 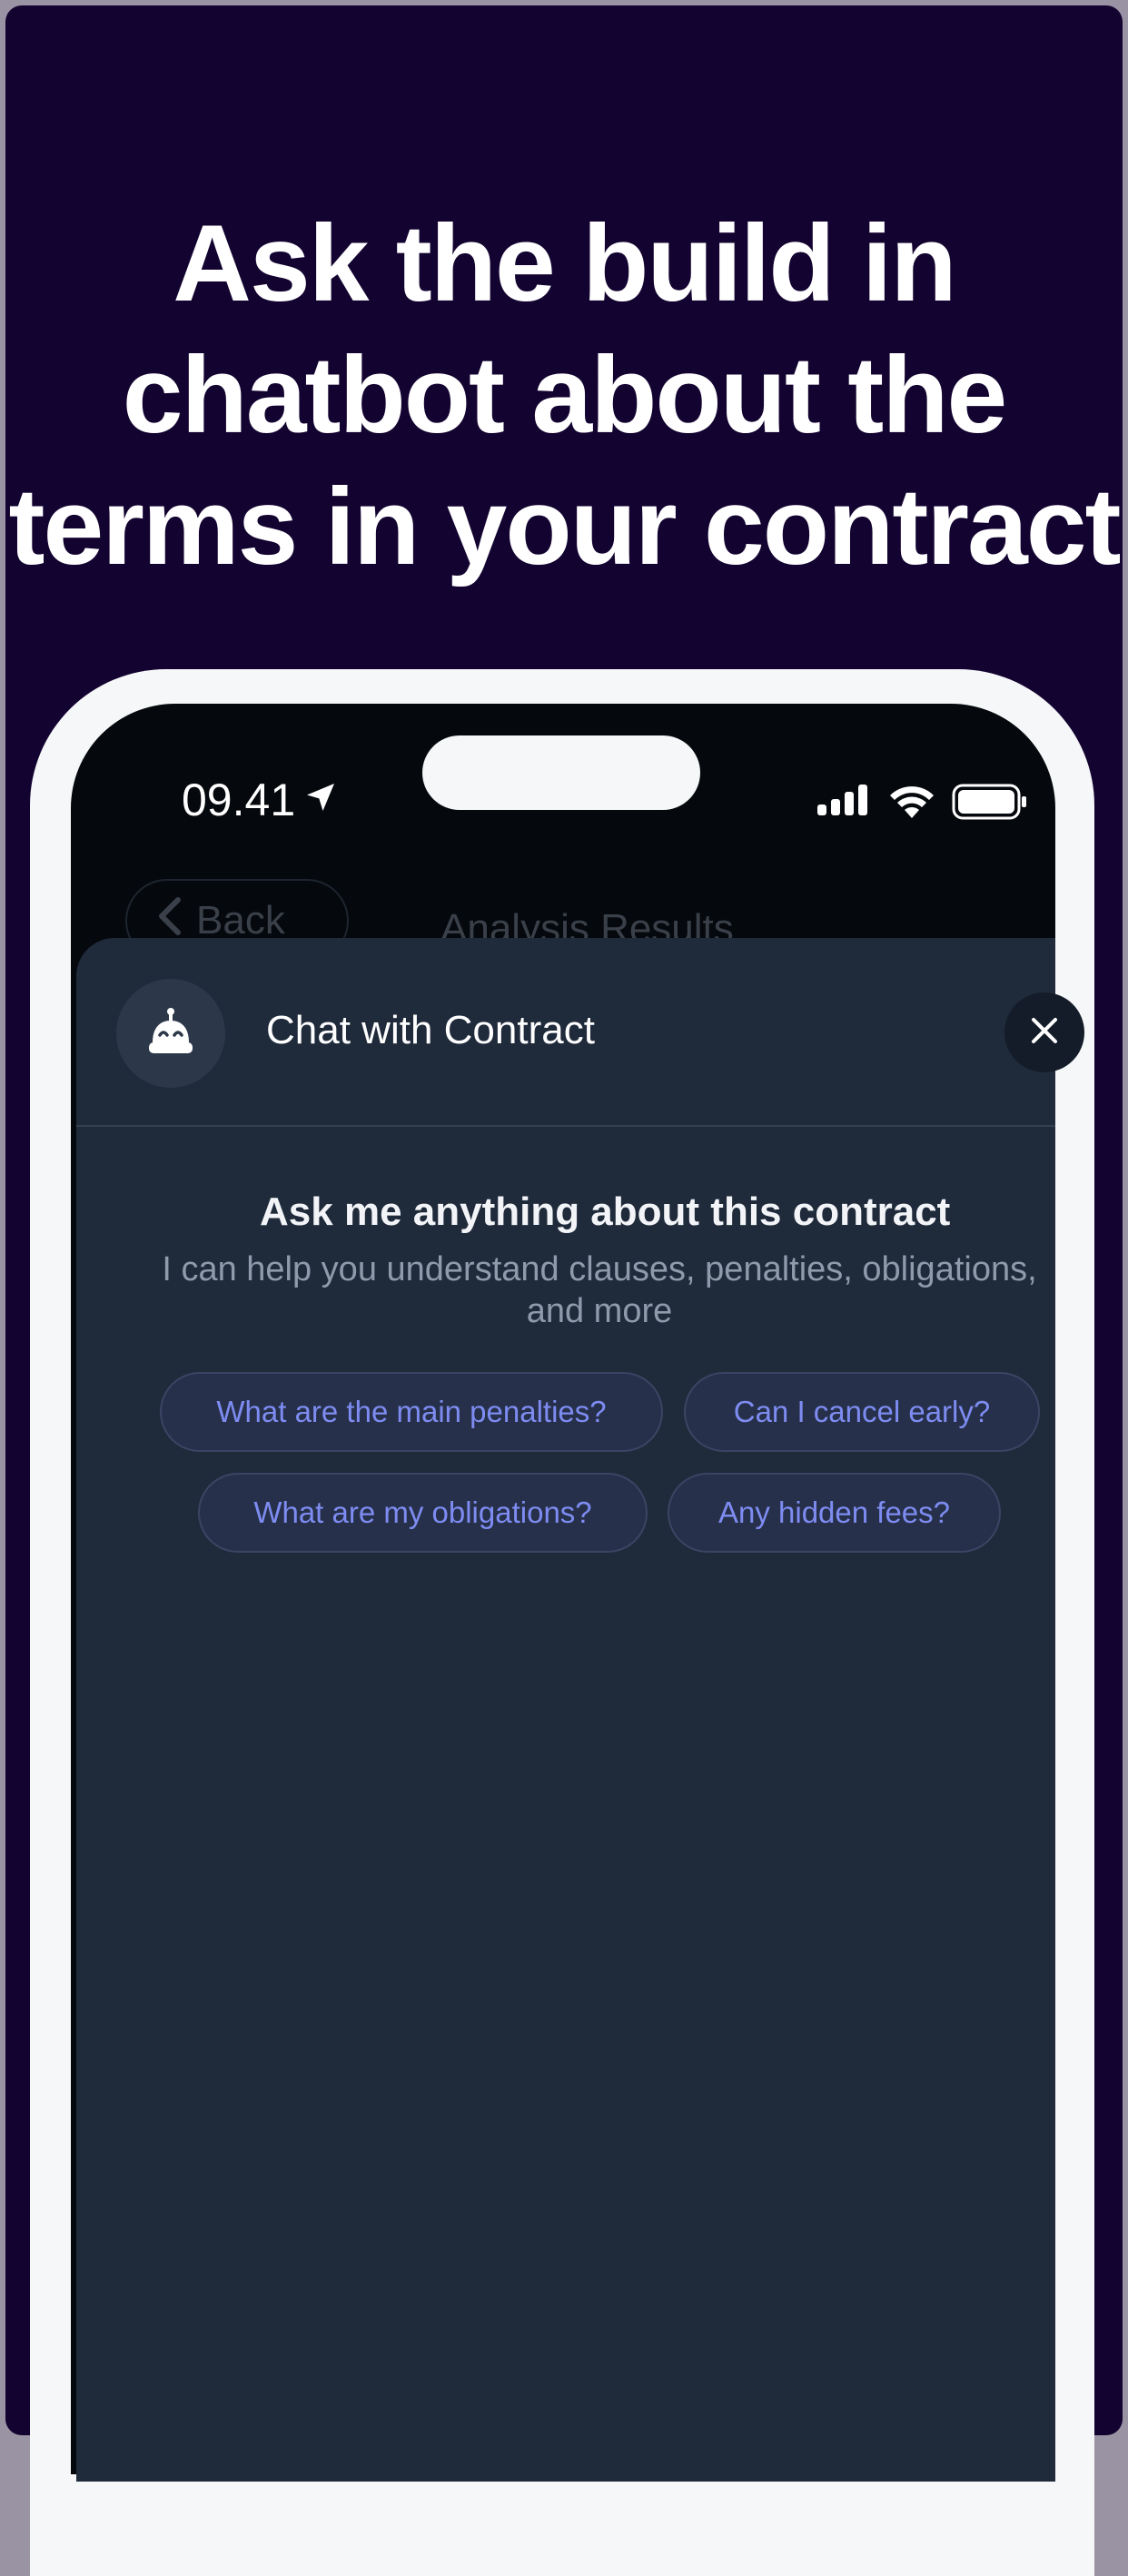 What do you see at coordinates (320, 800) in the screenshot?
I see `location-arrow-icon` at bounding box center [320, 800].